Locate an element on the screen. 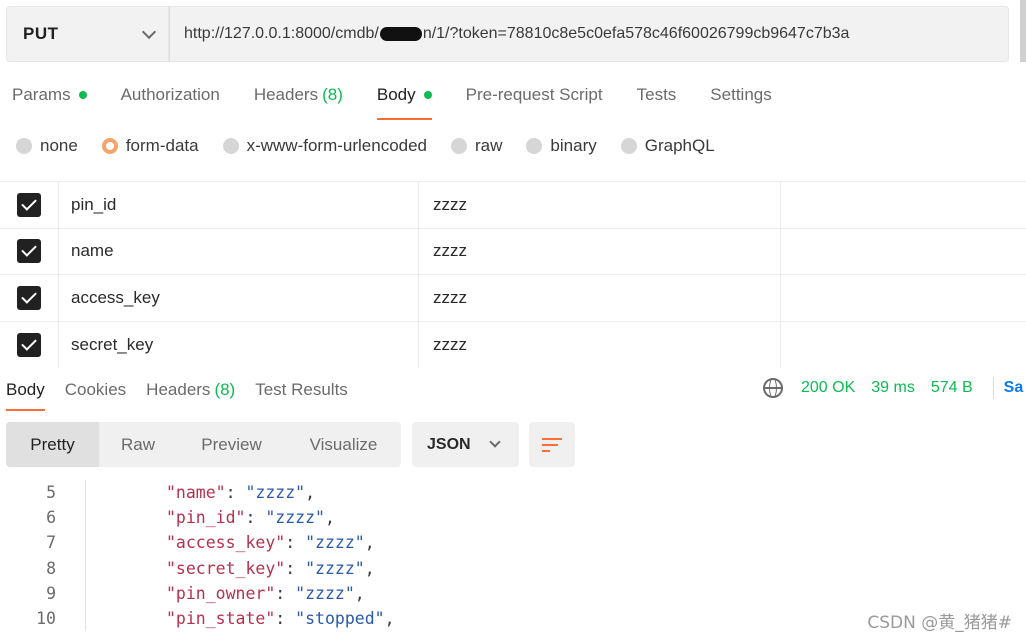  wrap-lines-button is located at coordinates (552, 444).